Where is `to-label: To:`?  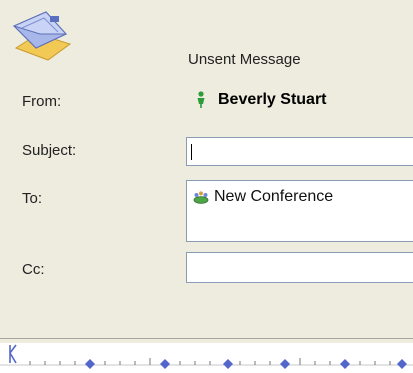
to-label: To: is located at coordinates (32, 198).